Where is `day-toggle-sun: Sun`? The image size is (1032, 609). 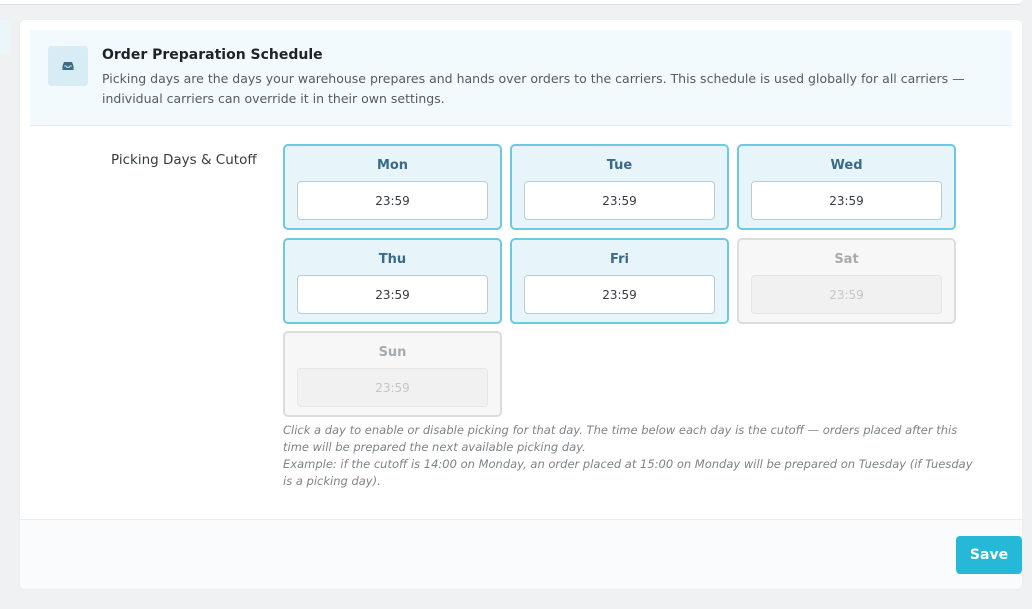
day-toggle-sun: Sun is located at coordinates (392, 374).